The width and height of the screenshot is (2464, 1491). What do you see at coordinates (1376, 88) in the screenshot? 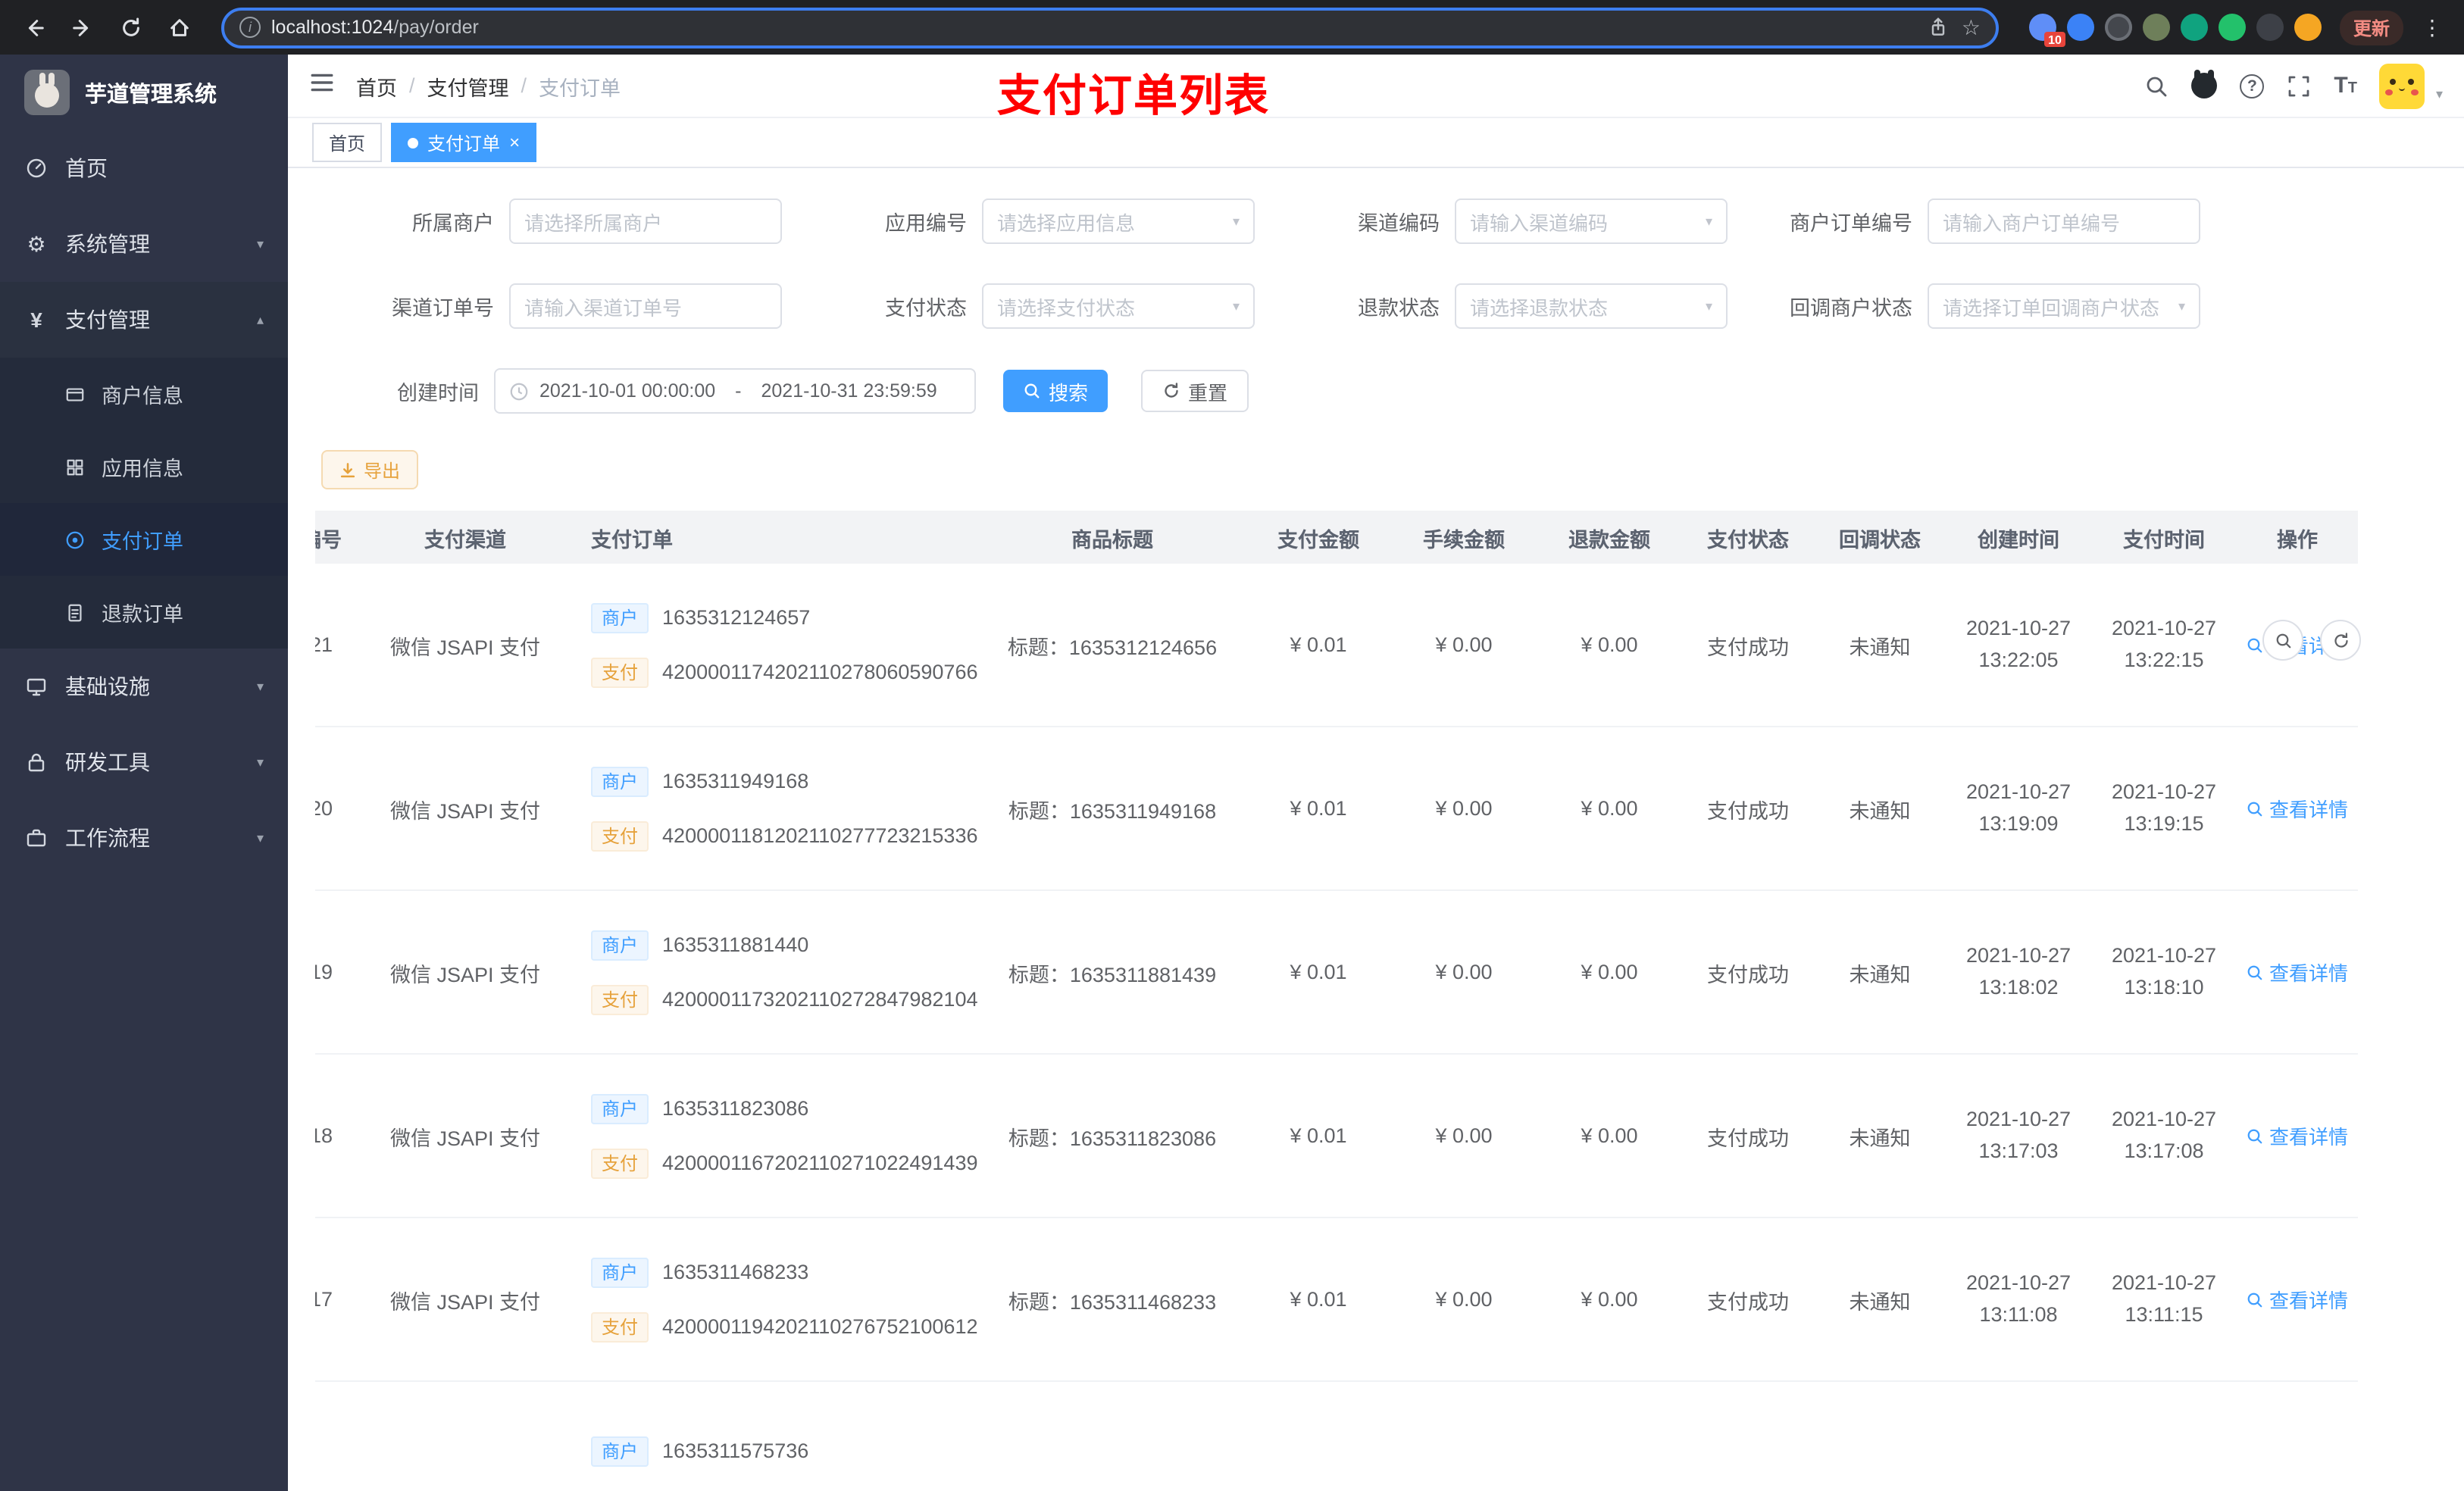
I see `navbar: 首页 / 支付管理 / 支付订单 支付订单列表 ? TT ▾` at bounding box center [1376, 88].